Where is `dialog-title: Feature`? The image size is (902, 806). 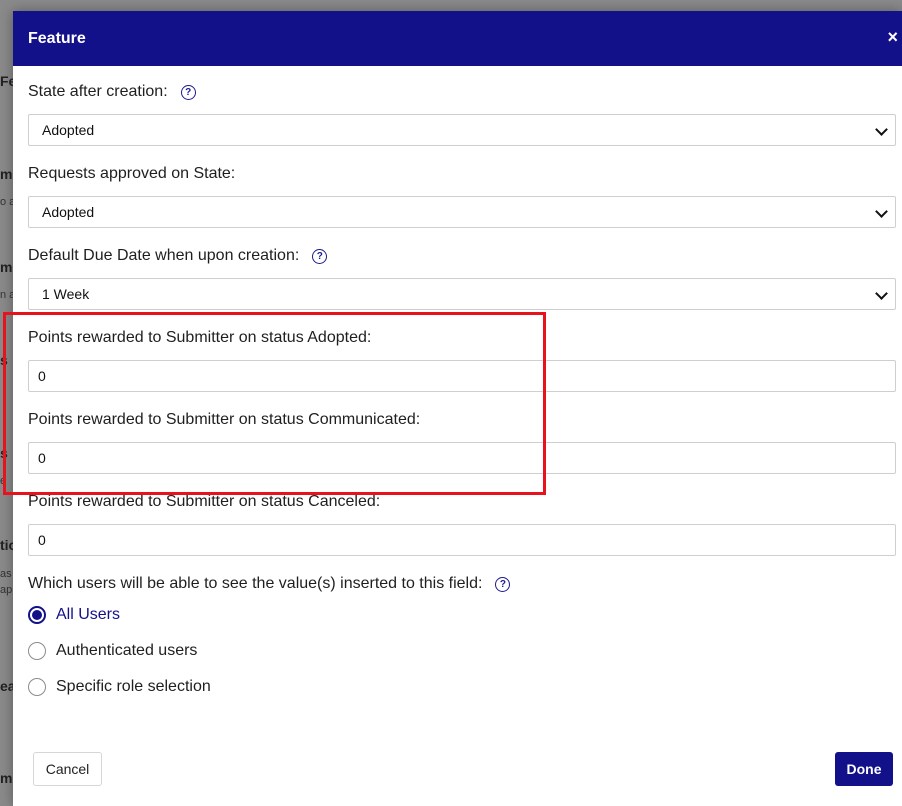
dialog-title: Feature is located at coordinates (57, 38).